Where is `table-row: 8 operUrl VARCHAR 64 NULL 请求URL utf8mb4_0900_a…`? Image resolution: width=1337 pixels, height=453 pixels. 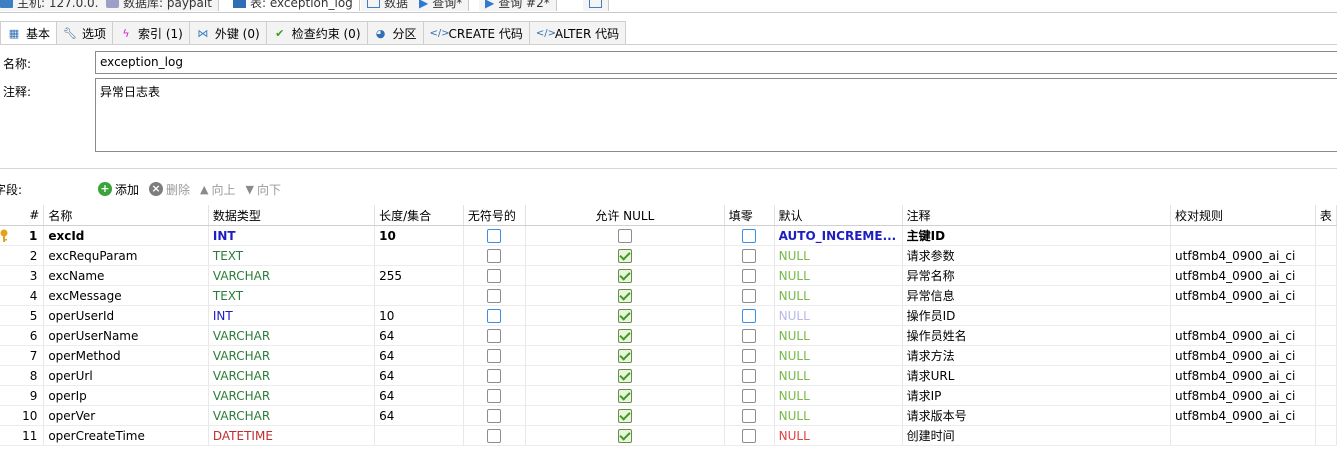
table-row: 8 operUrl VARCHAR 64 NULL 请求URL utf8mb4_0900_a… is located at coordinates (668, 375).